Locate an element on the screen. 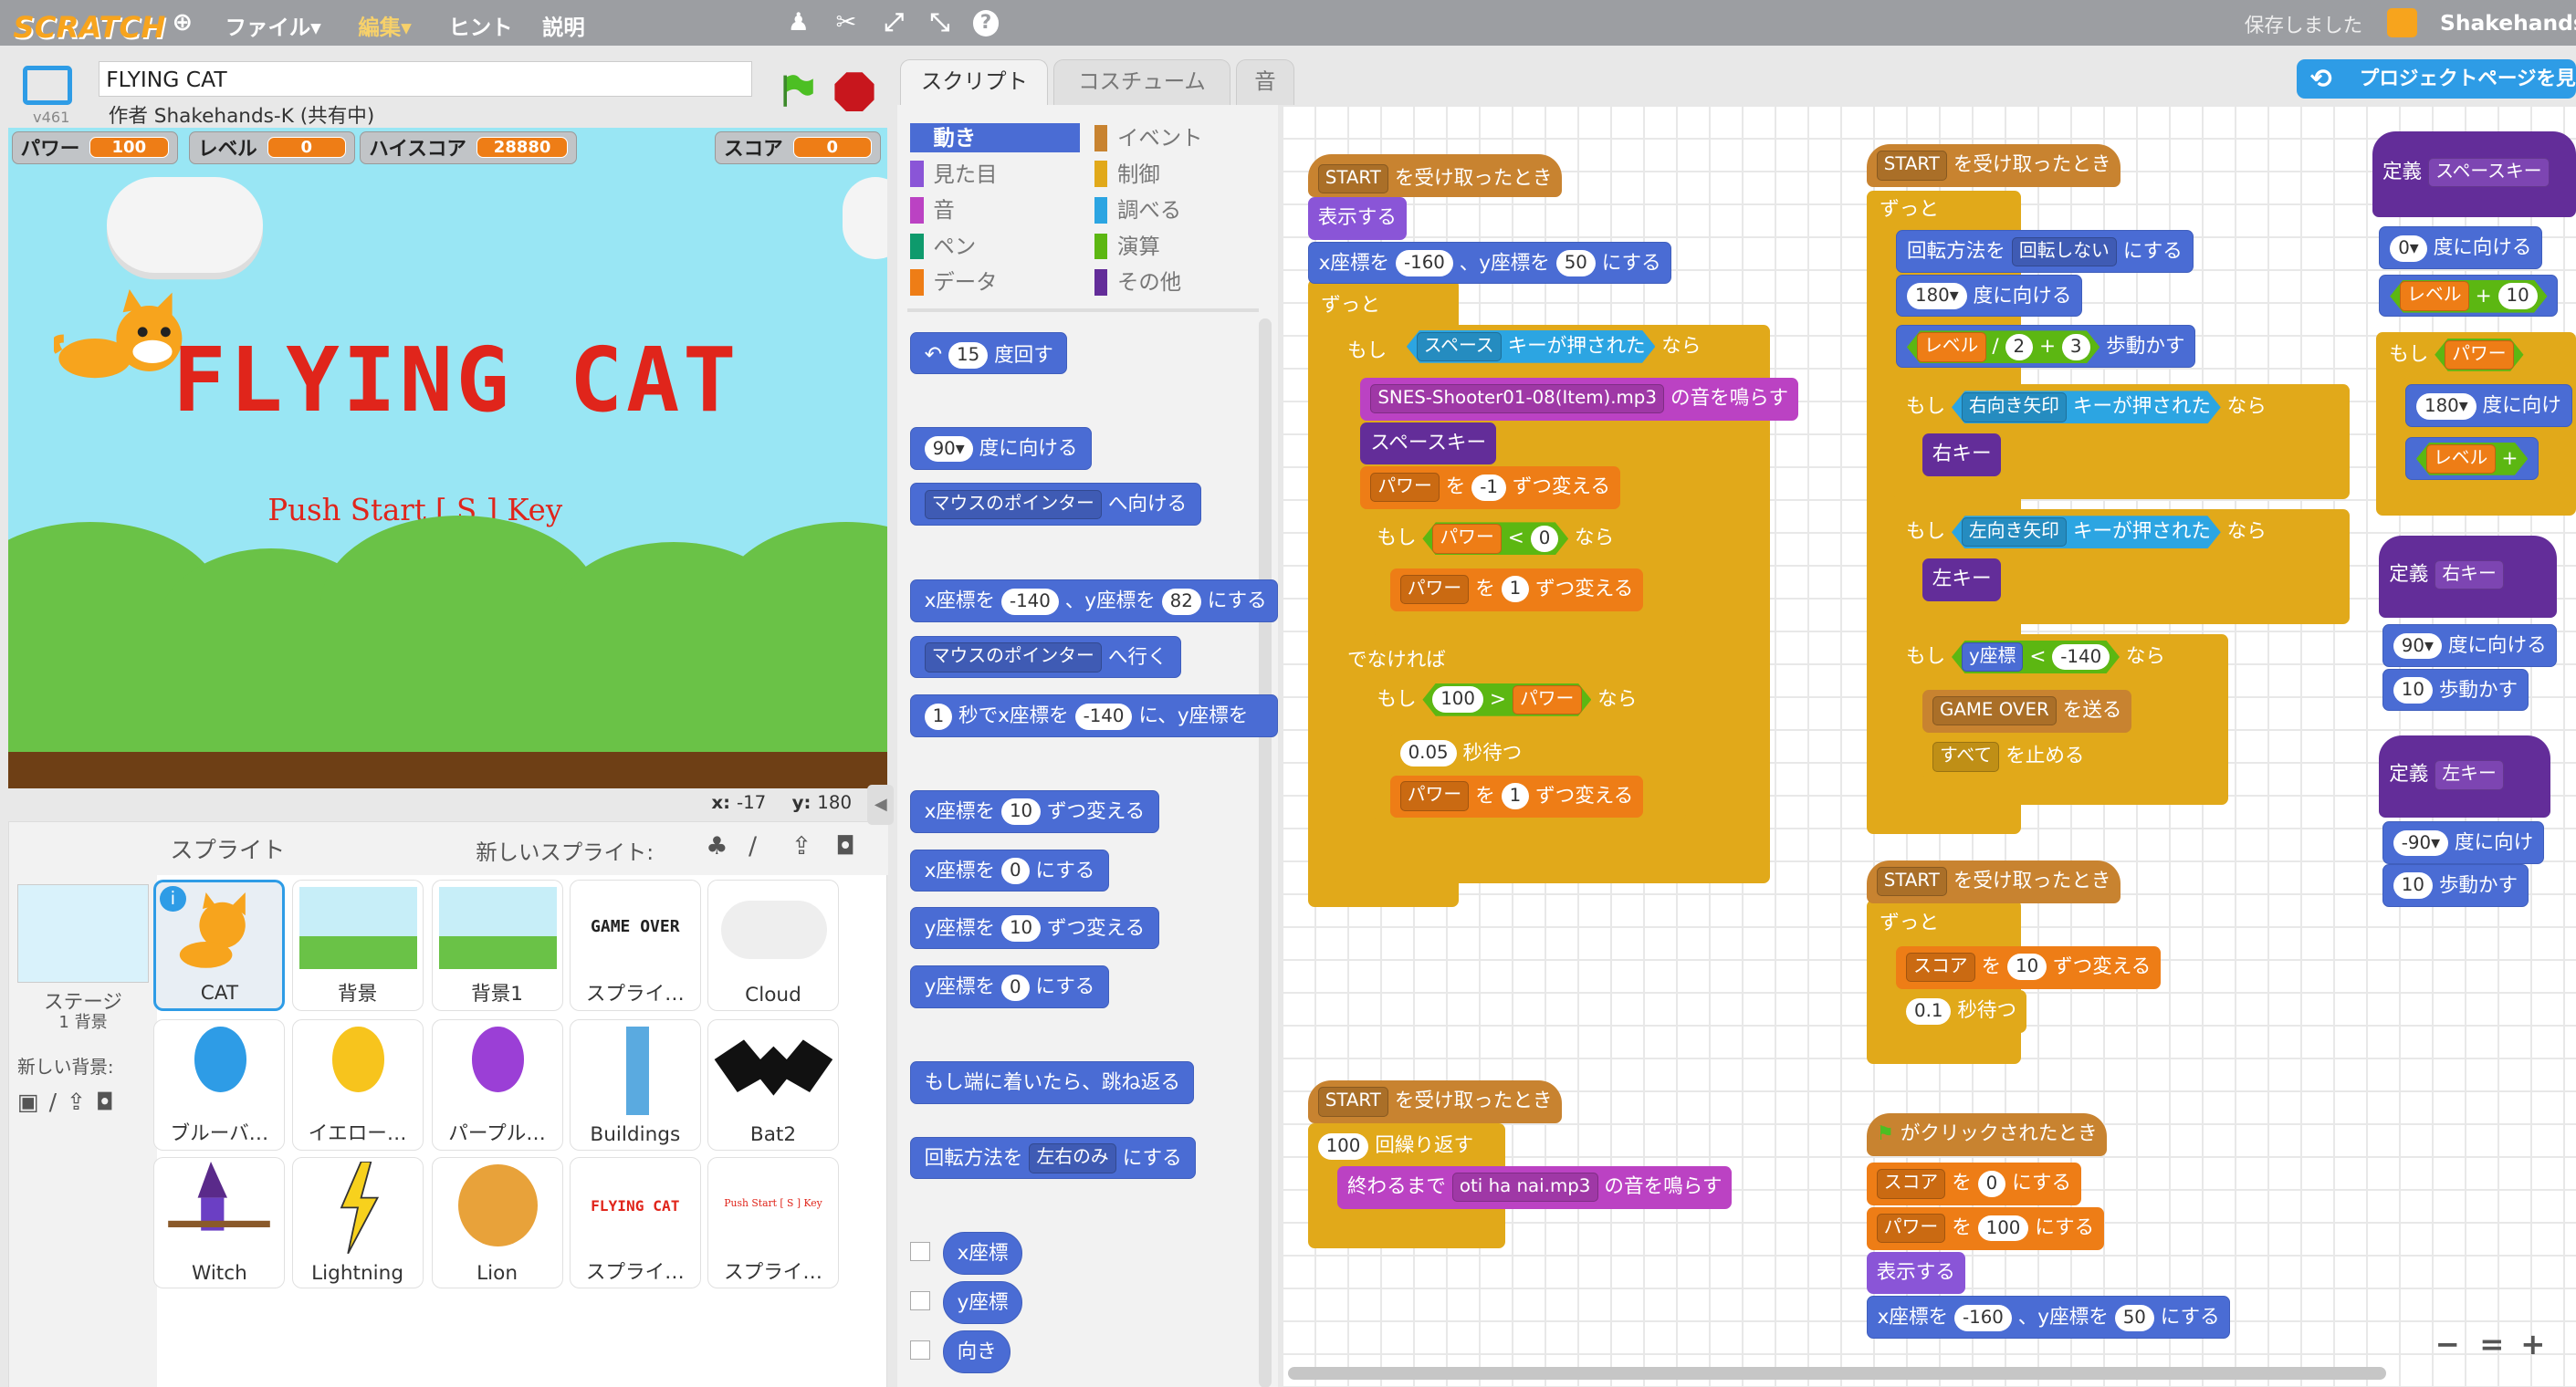  category-events: イベント is located at coordinates (1148, 137).